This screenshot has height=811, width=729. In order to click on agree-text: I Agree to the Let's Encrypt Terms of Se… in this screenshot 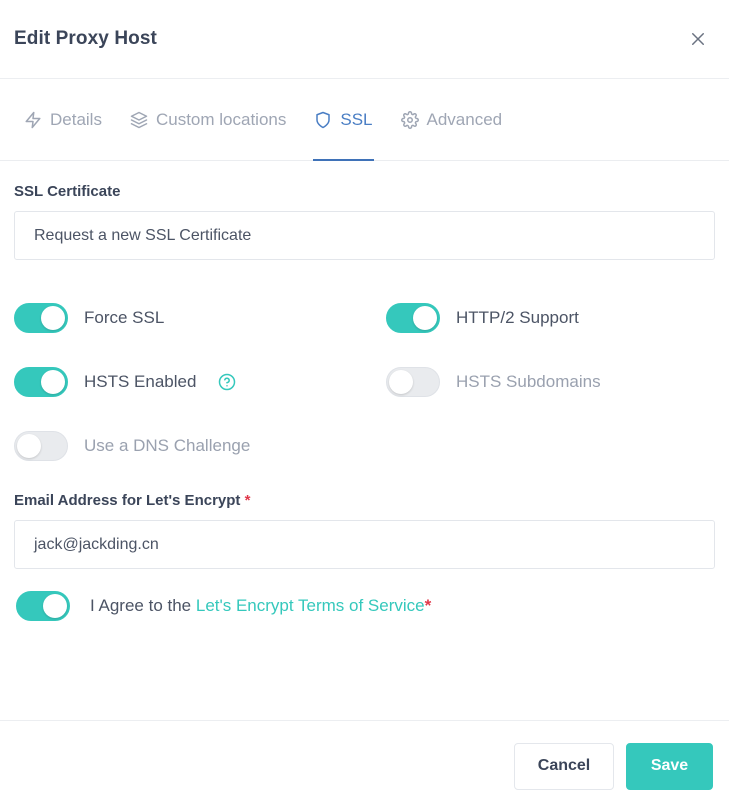, I will do `click(260, 606)`.